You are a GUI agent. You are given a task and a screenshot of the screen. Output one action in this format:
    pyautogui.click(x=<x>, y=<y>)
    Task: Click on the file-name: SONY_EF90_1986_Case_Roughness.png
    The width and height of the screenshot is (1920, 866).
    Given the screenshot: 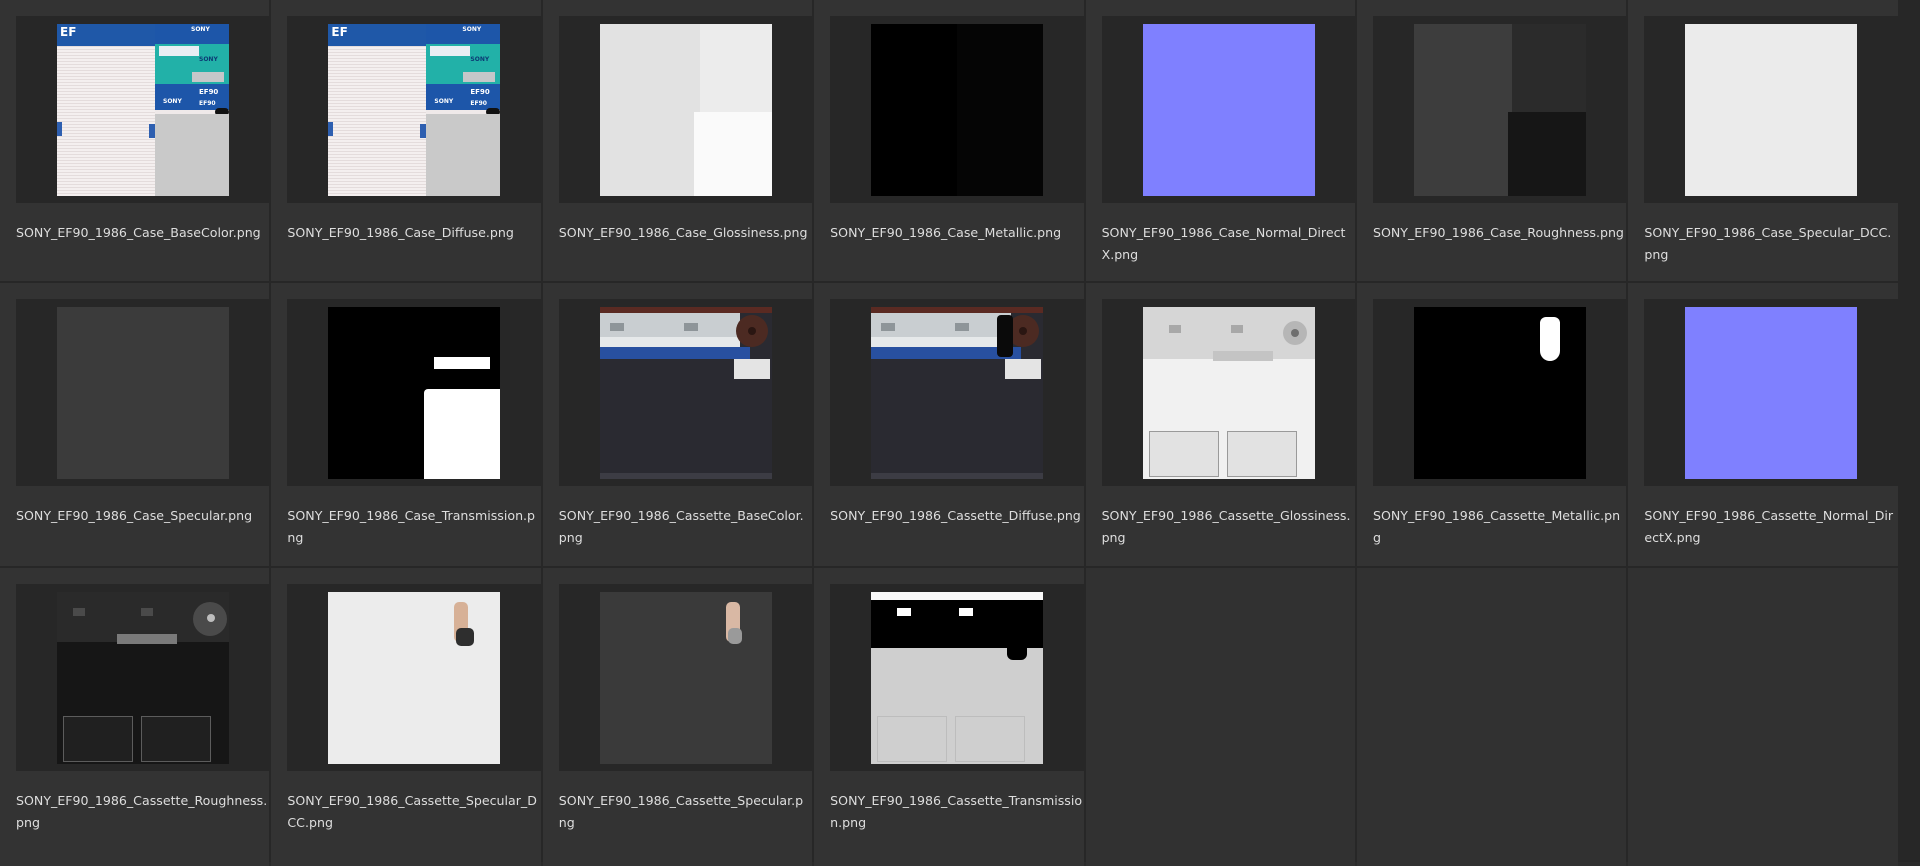 What is the action you would take?
    pyautogui.click(x=1498, y=232)
    